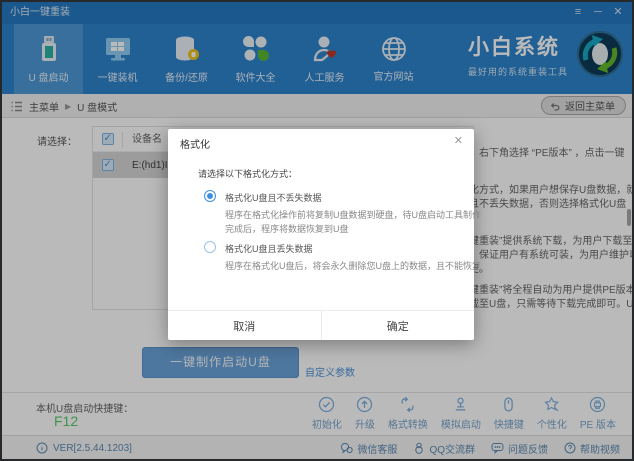 This screenshot has width=634, height=461. Describe the element at coordinates (244, 325) in the screenshot. I see `cancel-button: 取消` at that location.